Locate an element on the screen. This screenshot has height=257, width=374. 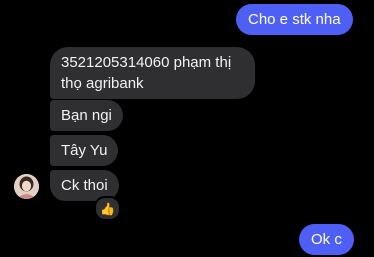
message-text: Cho e stk nha is located at coordinates (294, 19).